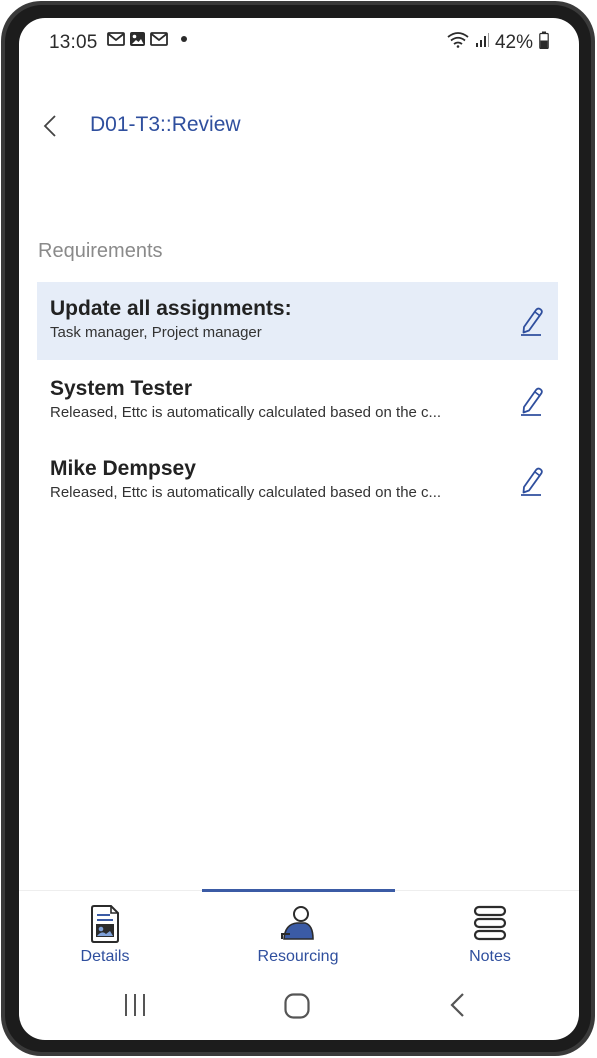  I want to click on home-icon, so click(297, 1006).